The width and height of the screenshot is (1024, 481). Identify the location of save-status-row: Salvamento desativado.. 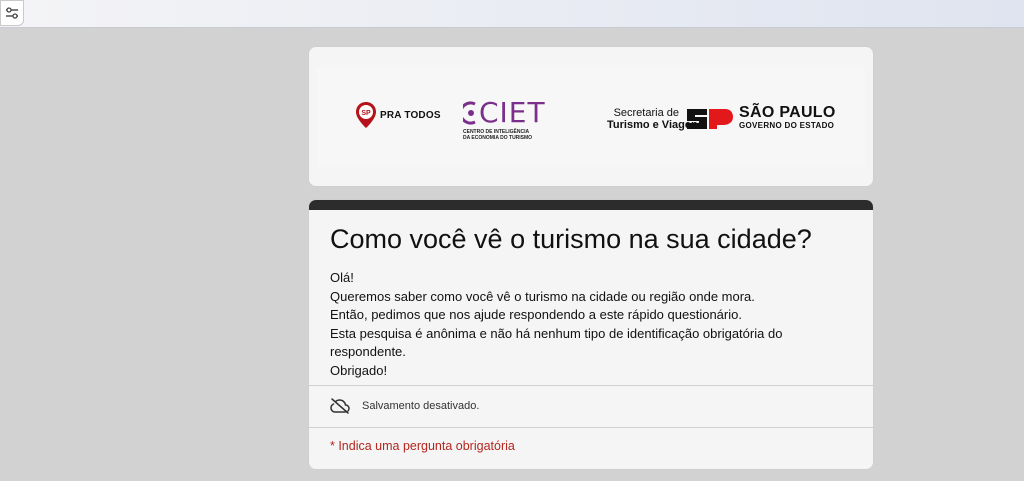
(404, 406).